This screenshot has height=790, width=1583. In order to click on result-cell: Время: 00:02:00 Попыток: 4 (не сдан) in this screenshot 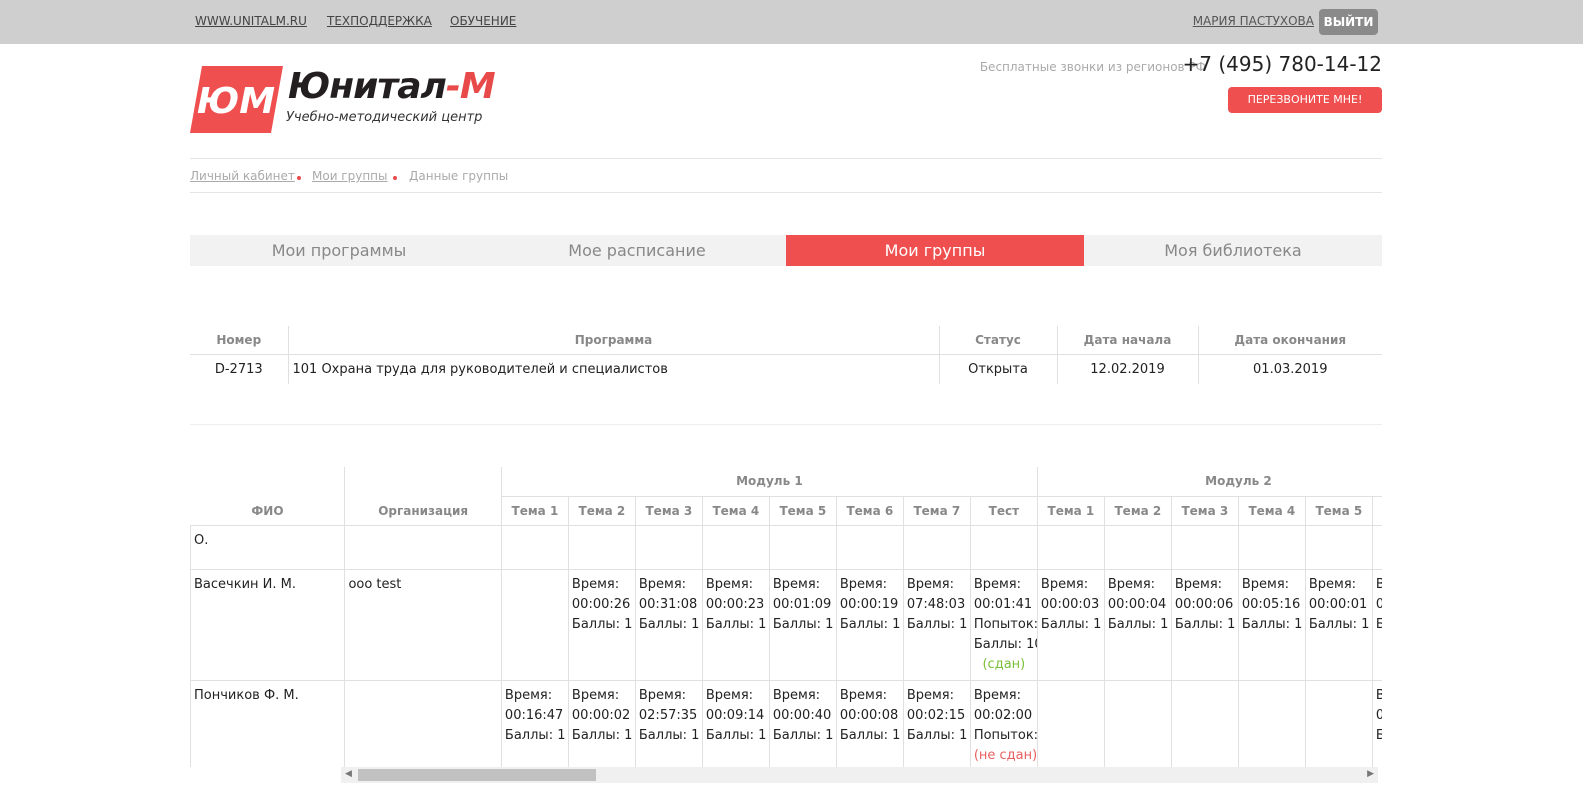, I will do `click(1003, 723)`.